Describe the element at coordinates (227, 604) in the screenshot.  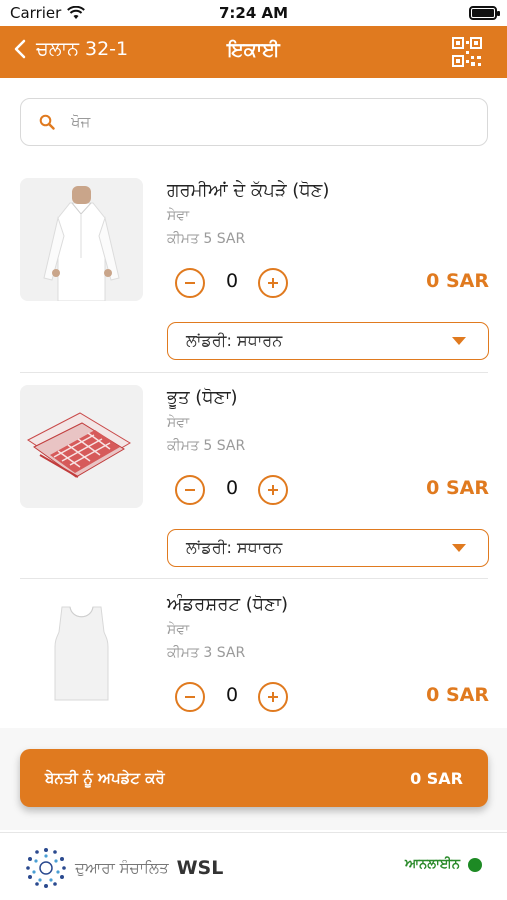
I see `item-name: ਅੰਡਰਸ਼ਰਟ (ਧੋਣਾ)` at that location.